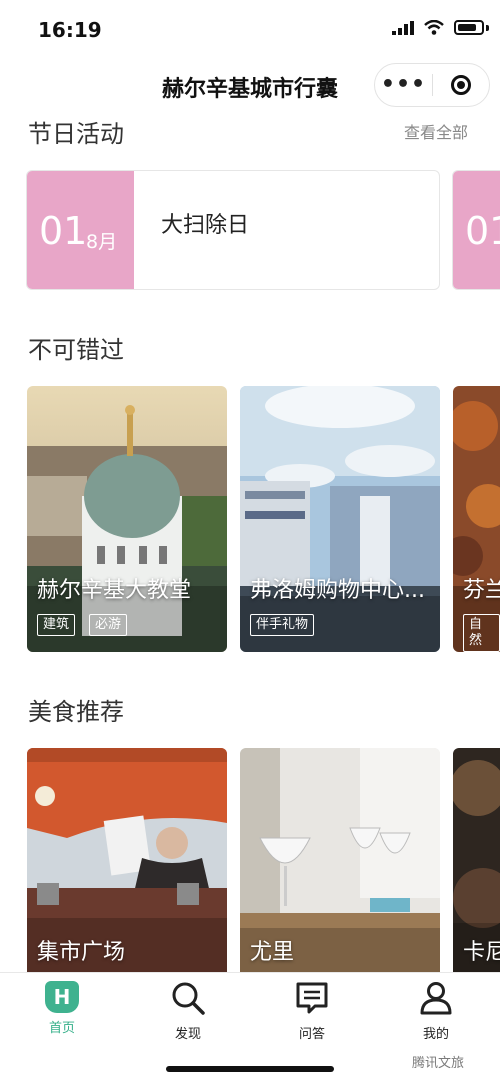  What do you see at coordinates (436, 998) in the screenshot?
I see `user-icon` at bounding box center [436, 998].